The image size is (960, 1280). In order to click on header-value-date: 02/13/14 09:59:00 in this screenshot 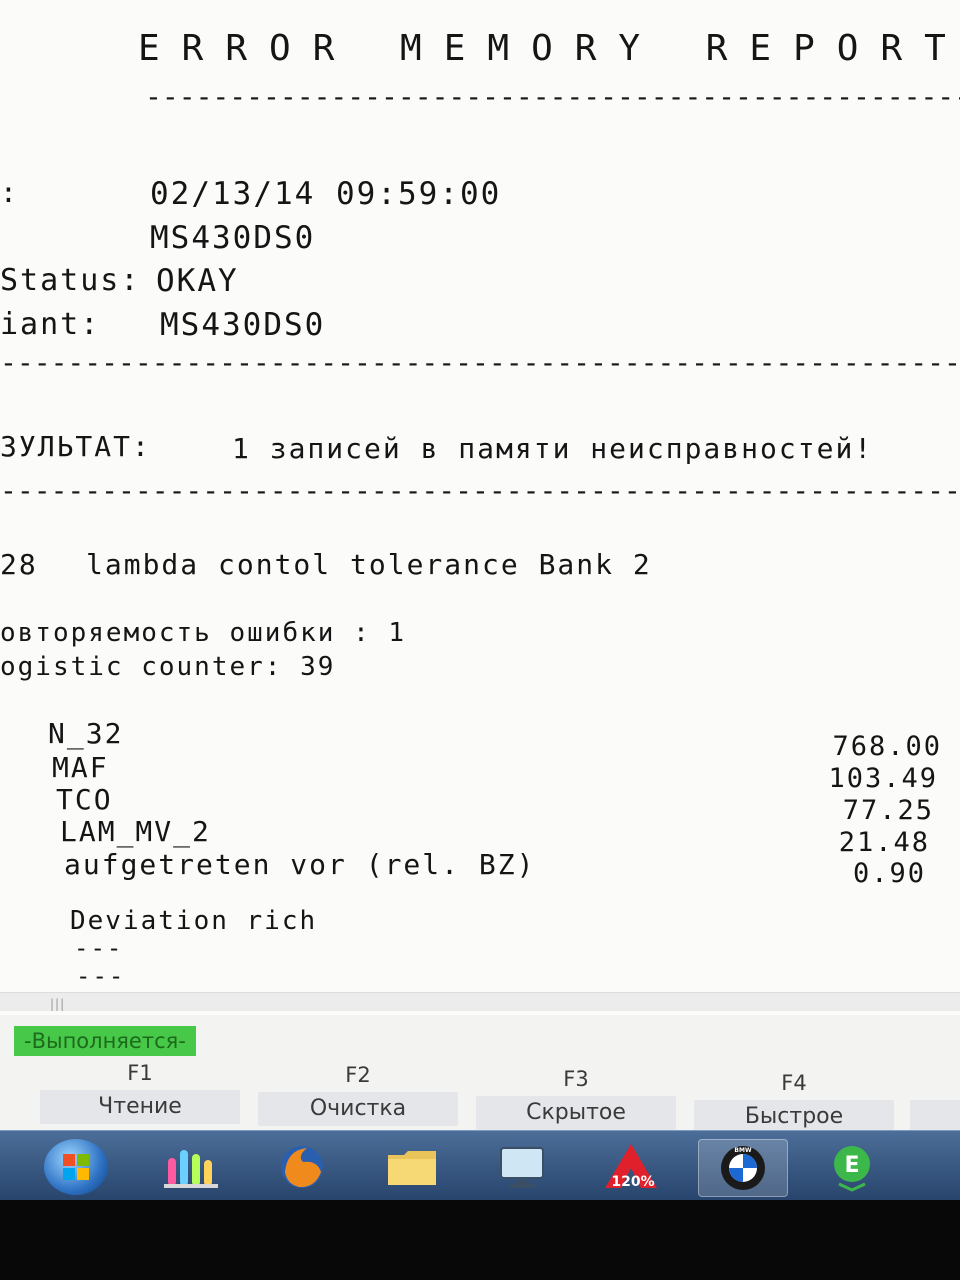, I will do `click(326, 194)`.